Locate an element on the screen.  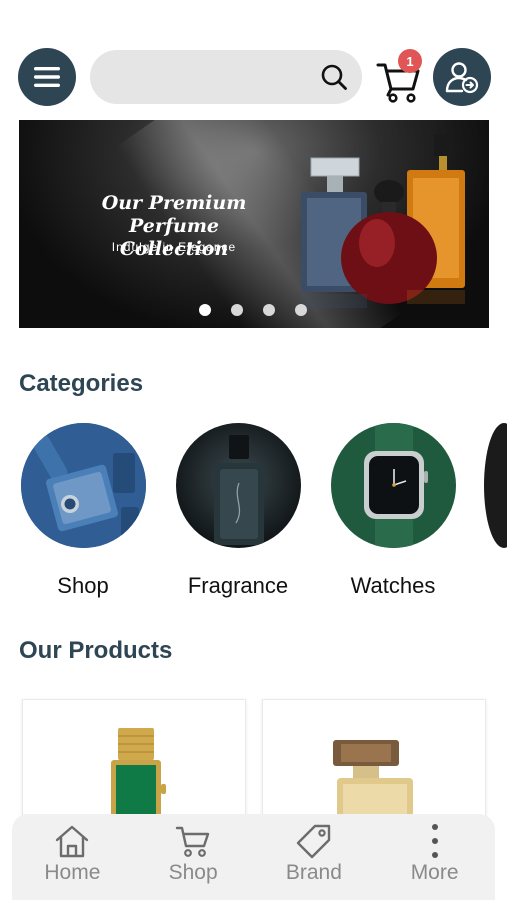
search-input is located at coordinates (208, 77).